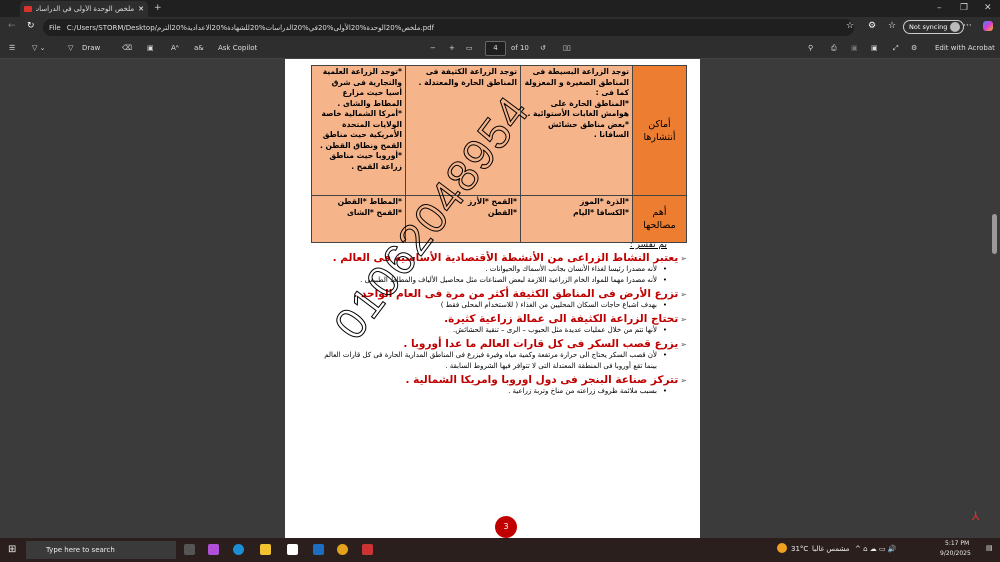 This screenshot has height=562, width=1000. What do you see at coordinates (38, 48) in the screenshot?
I see `highlight-icon: ▽ ⌄` at bounding box center [38, 48].